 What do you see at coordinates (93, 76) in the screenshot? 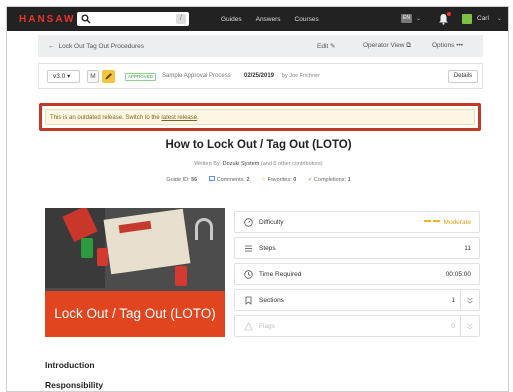
I see `version-m-button: M` at bounding box center [93, 76].